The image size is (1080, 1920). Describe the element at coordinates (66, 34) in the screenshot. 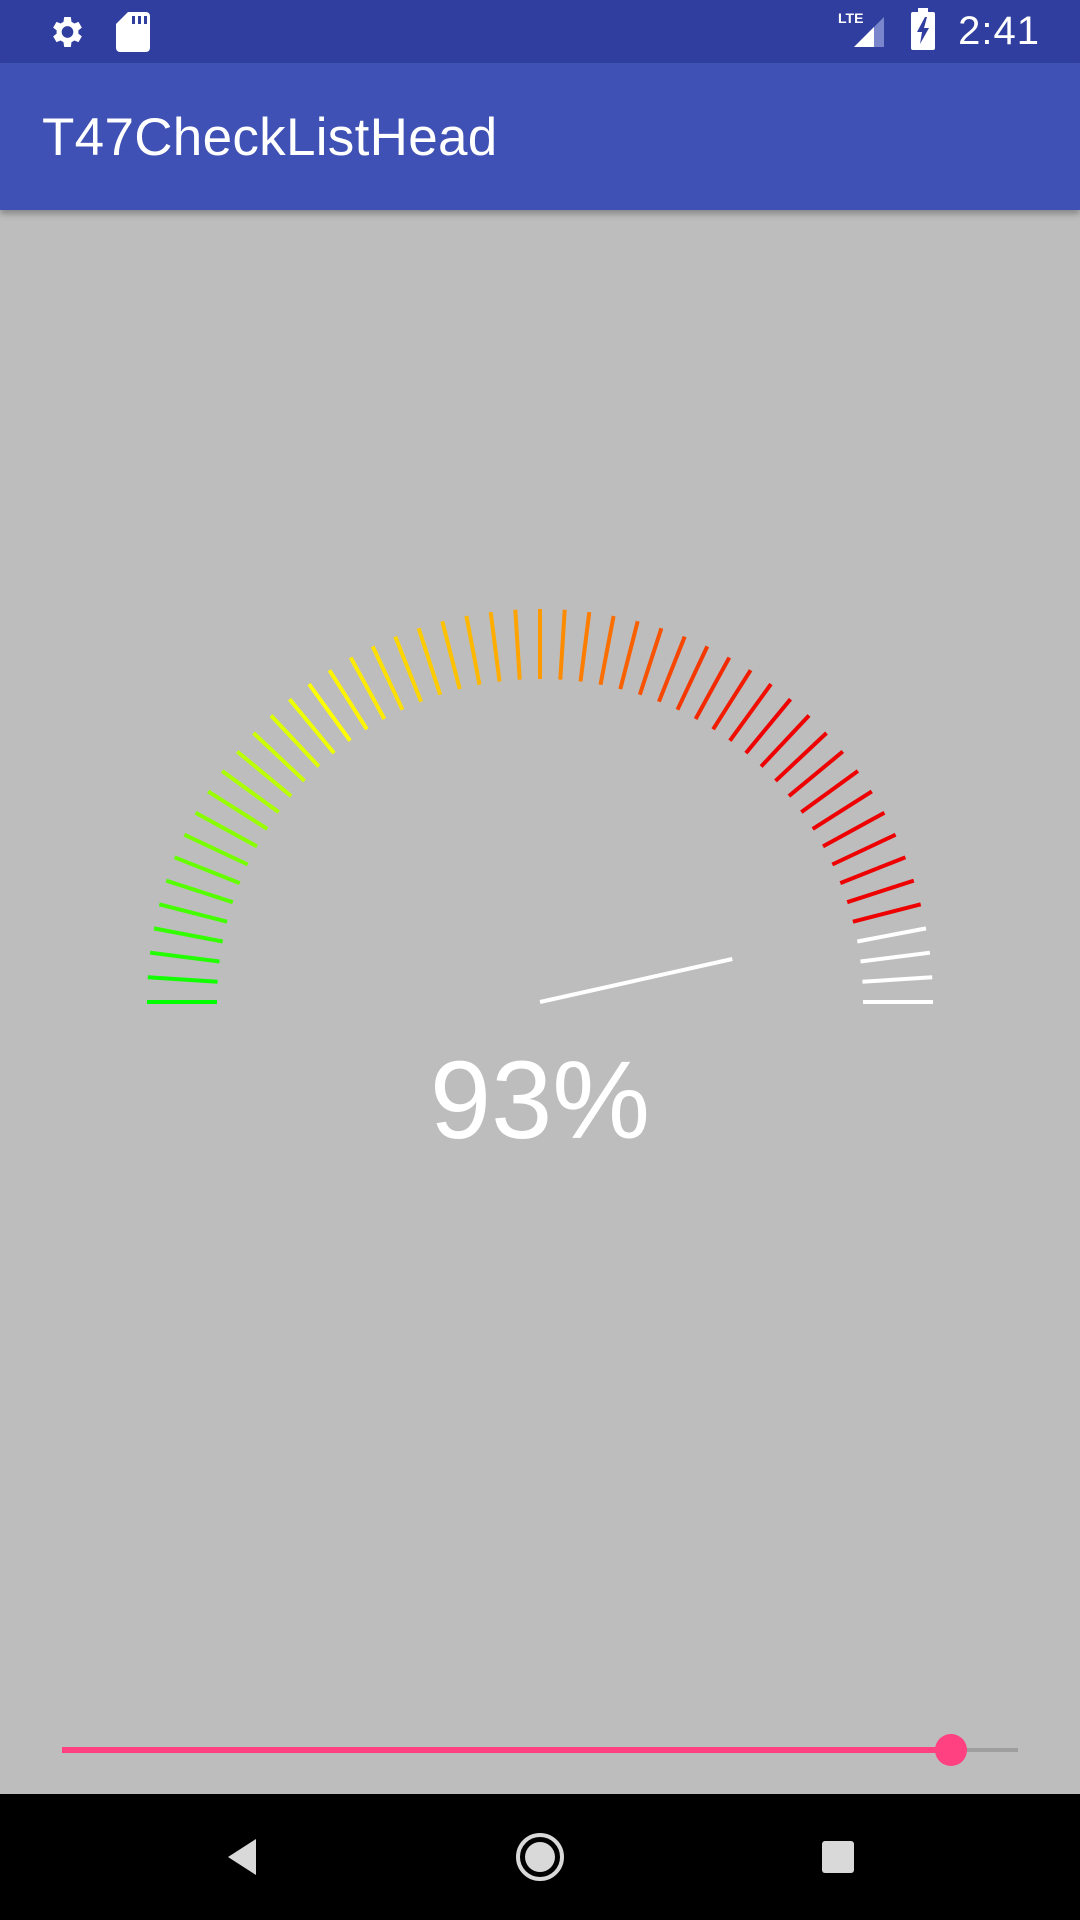

I see `settings-icon` at that location.